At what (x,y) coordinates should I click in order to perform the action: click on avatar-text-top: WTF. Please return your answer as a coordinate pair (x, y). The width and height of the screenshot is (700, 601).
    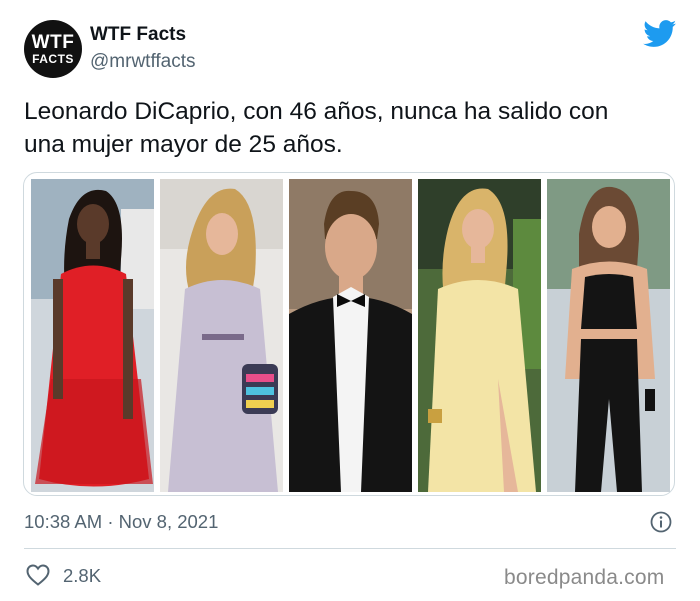
    Looking at the image, I should click on (53, 42).